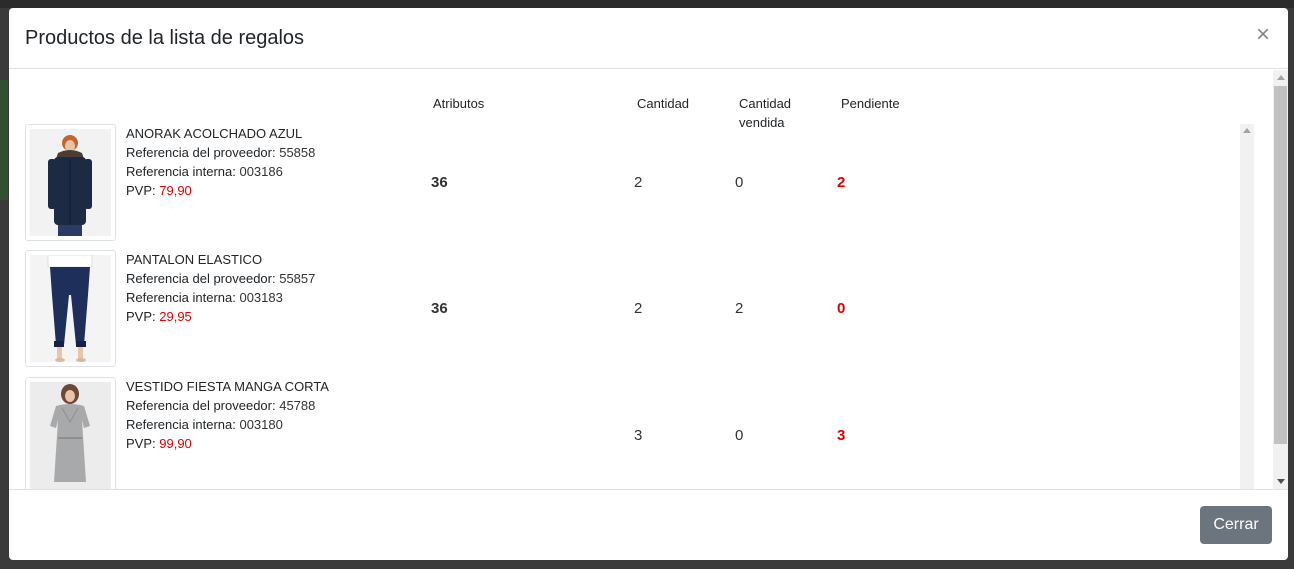 The width and height of the screenshot is (1294, 569). Describe the element at coordinates (841, 182) in the screenshot. I see `pending-value: 2` at that location.